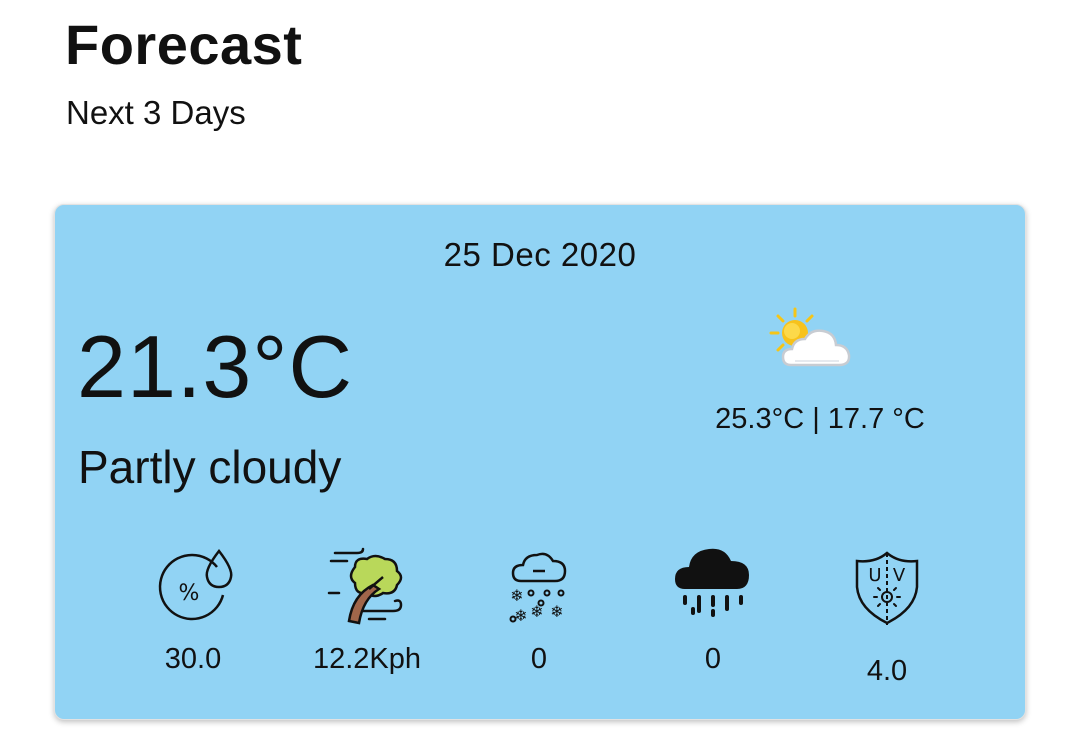  I want to click on forecast-date: 25 Dec 2020, so click(540, 254).